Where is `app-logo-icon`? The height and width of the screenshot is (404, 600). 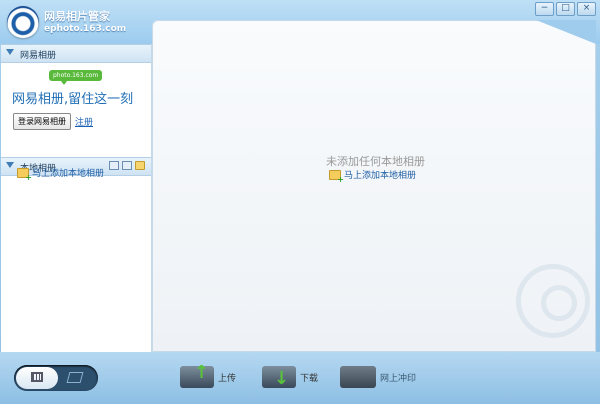 app-logo-icon is located at coordinates (23, 22).